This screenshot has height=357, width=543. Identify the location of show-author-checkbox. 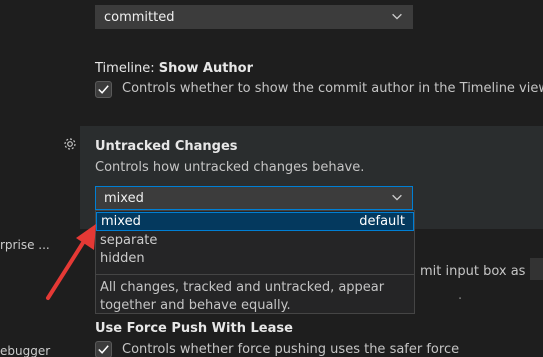
(103, 89).